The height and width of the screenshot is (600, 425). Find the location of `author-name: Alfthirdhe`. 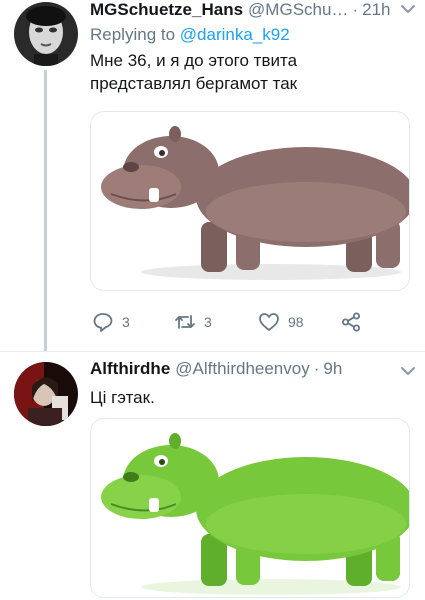

author-name: Alfthirdhe is located at coordinates (130, 369).